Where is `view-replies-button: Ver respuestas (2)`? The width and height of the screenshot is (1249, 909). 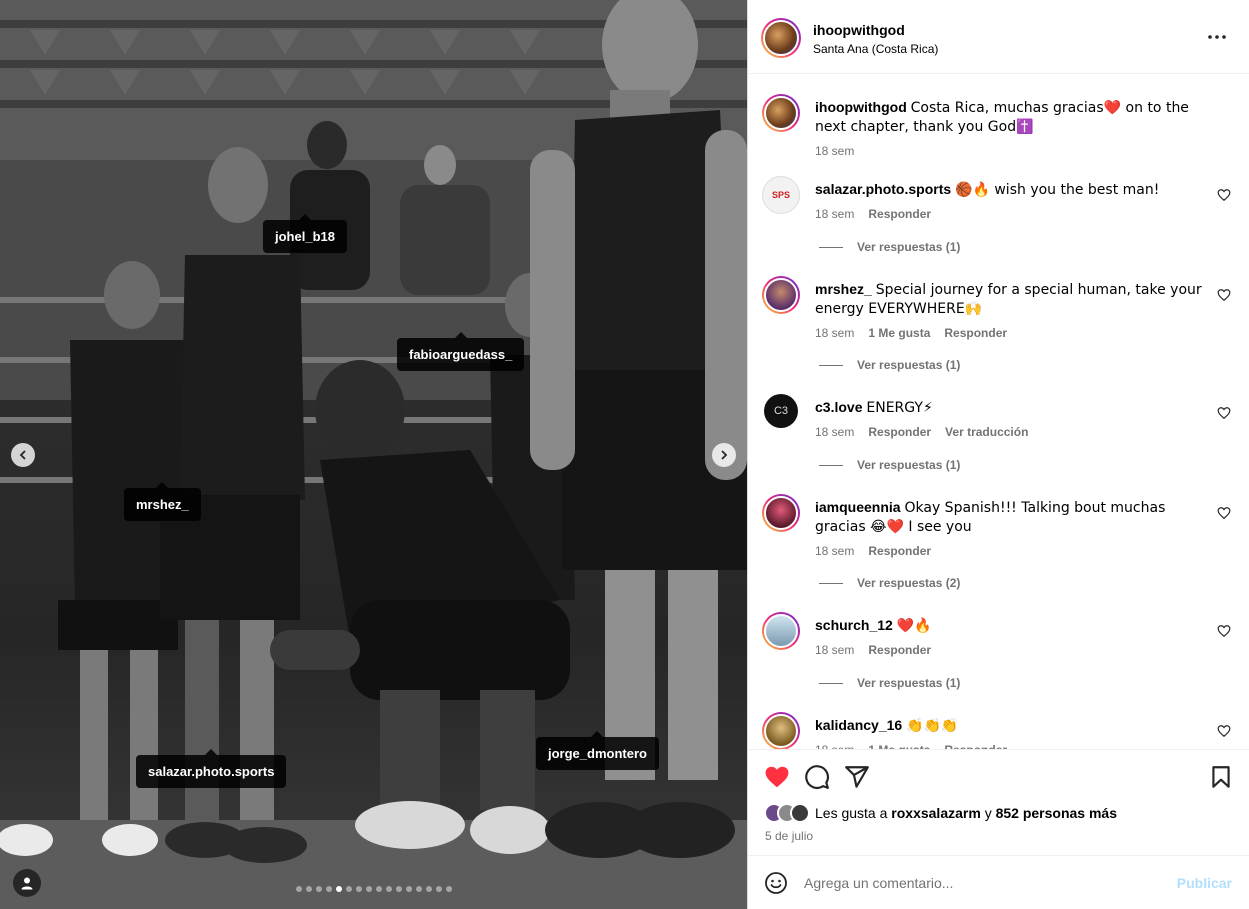 view-replies-button: Ver respuestas (2) is located at coordinates (889, 583).